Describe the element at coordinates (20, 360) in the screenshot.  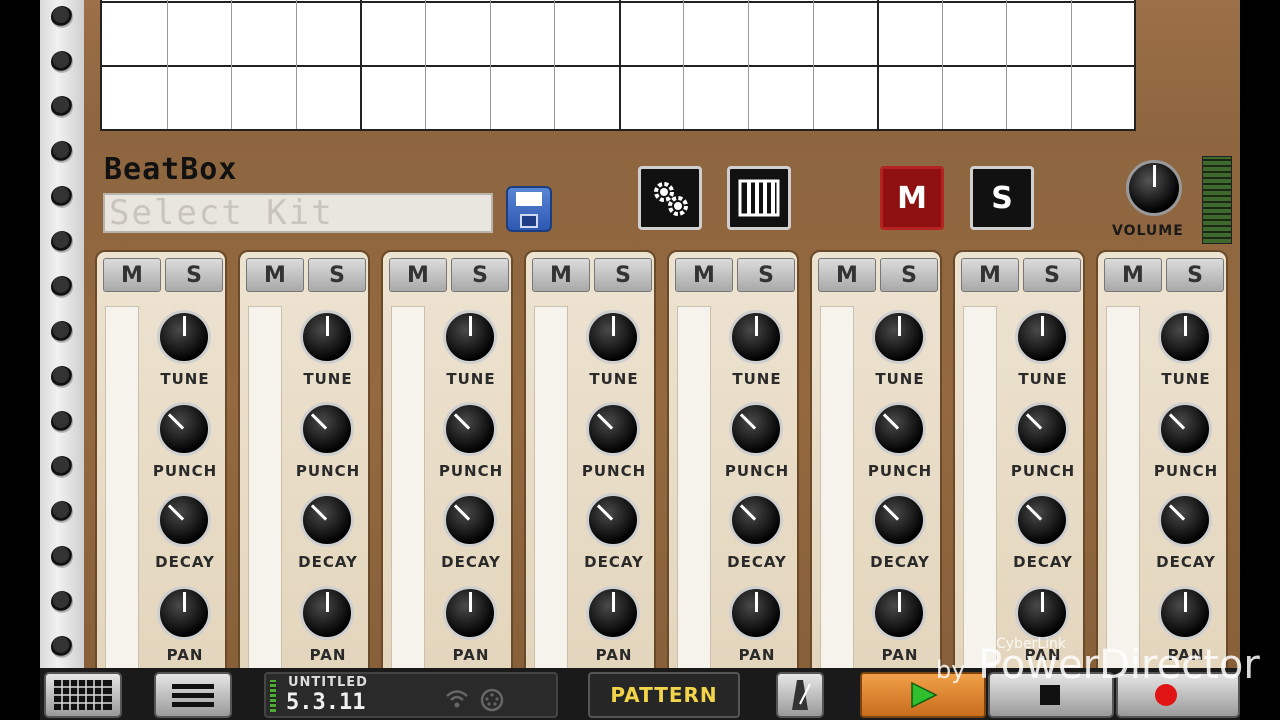
I see `left-letterbox` at that location.